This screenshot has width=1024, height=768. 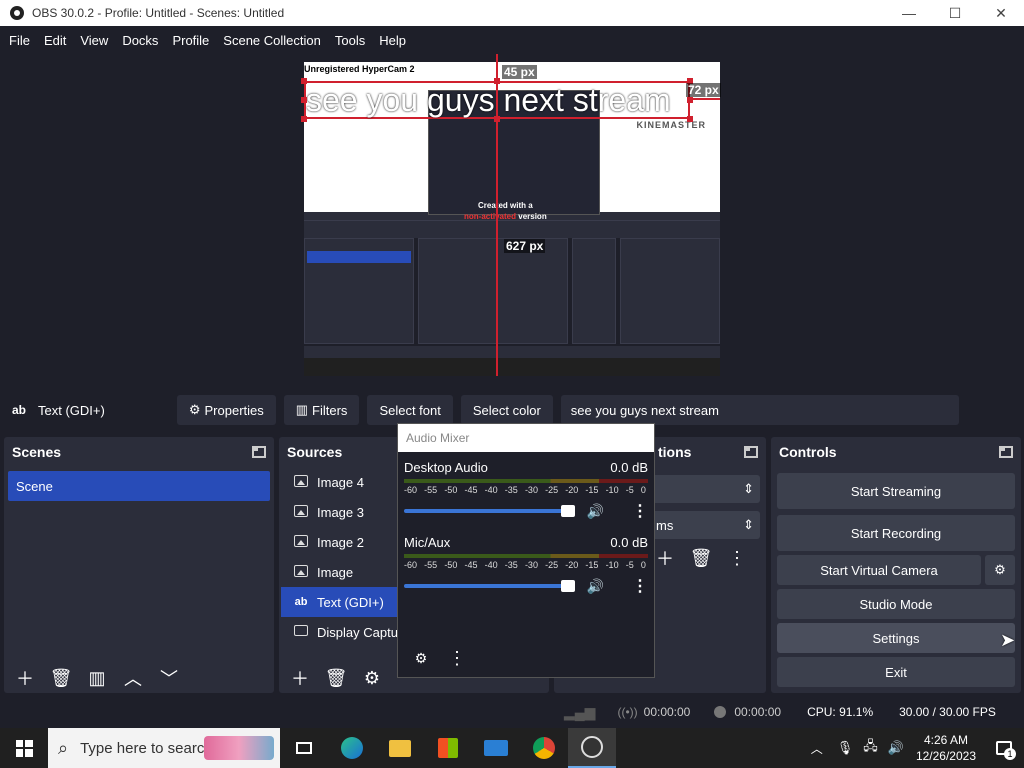 I want to click on start-button, so click(x=24, y=748).